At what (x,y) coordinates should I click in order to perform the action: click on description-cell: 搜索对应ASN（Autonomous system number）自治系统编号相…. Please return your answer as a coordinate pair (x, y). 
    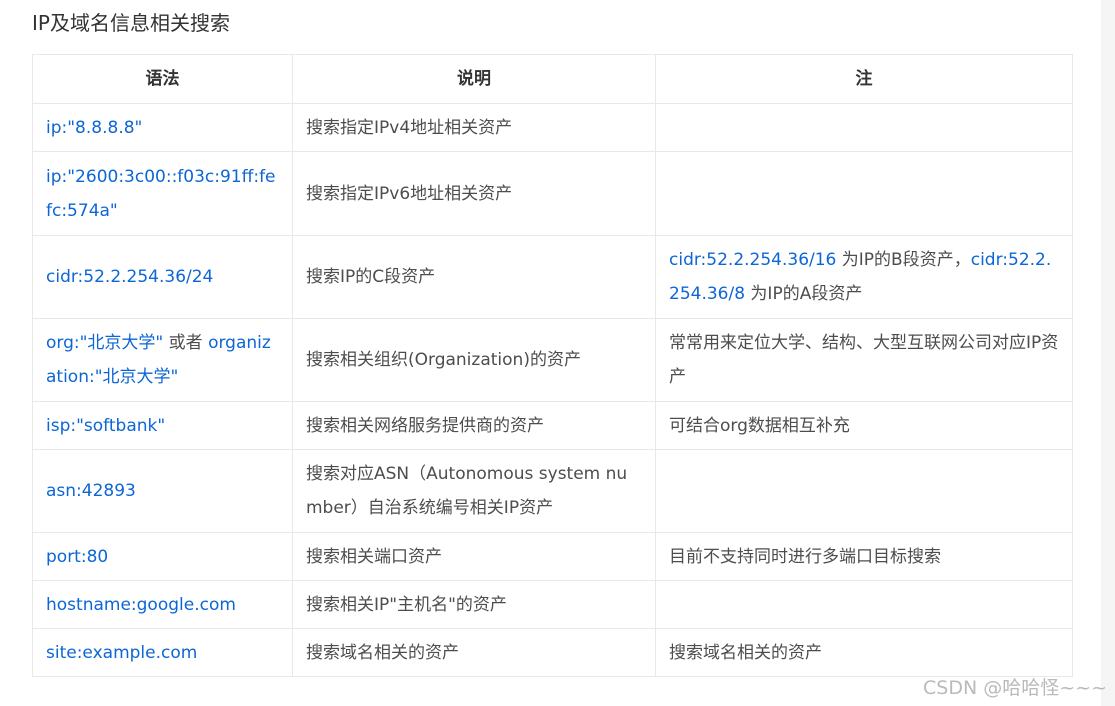
    Looking at the image, I should click on (474, 491).